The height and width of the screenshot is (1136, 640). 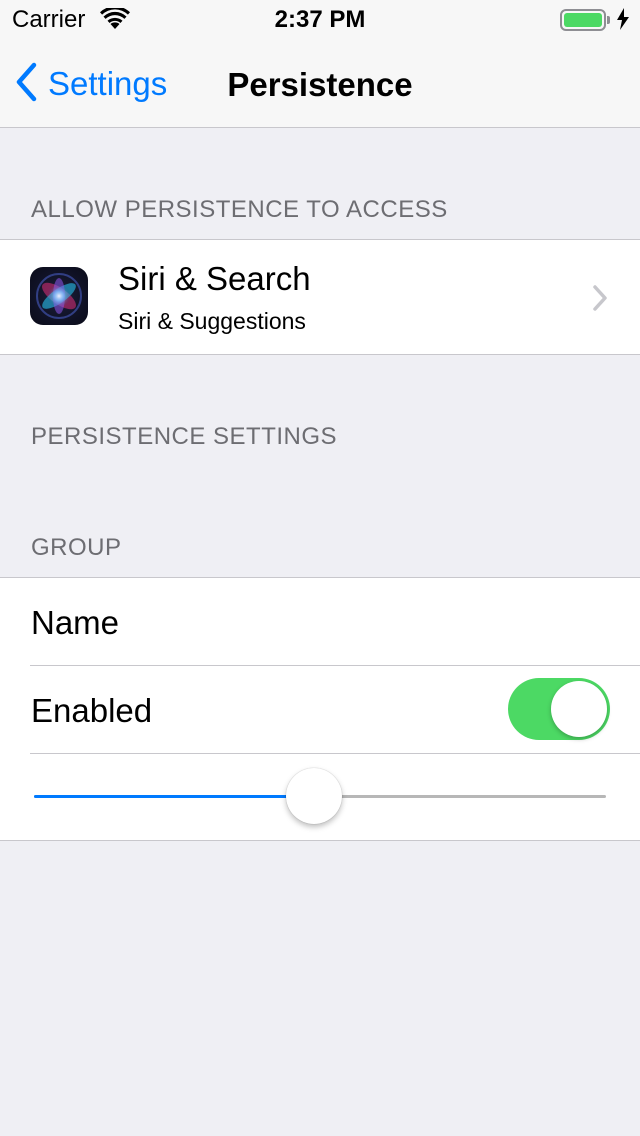 What do you see at coordinates (184, 436) in the screenshot?
I see `section-header-settings: PERSISTENCE SETTINGS` at bounding box center [184, 436].